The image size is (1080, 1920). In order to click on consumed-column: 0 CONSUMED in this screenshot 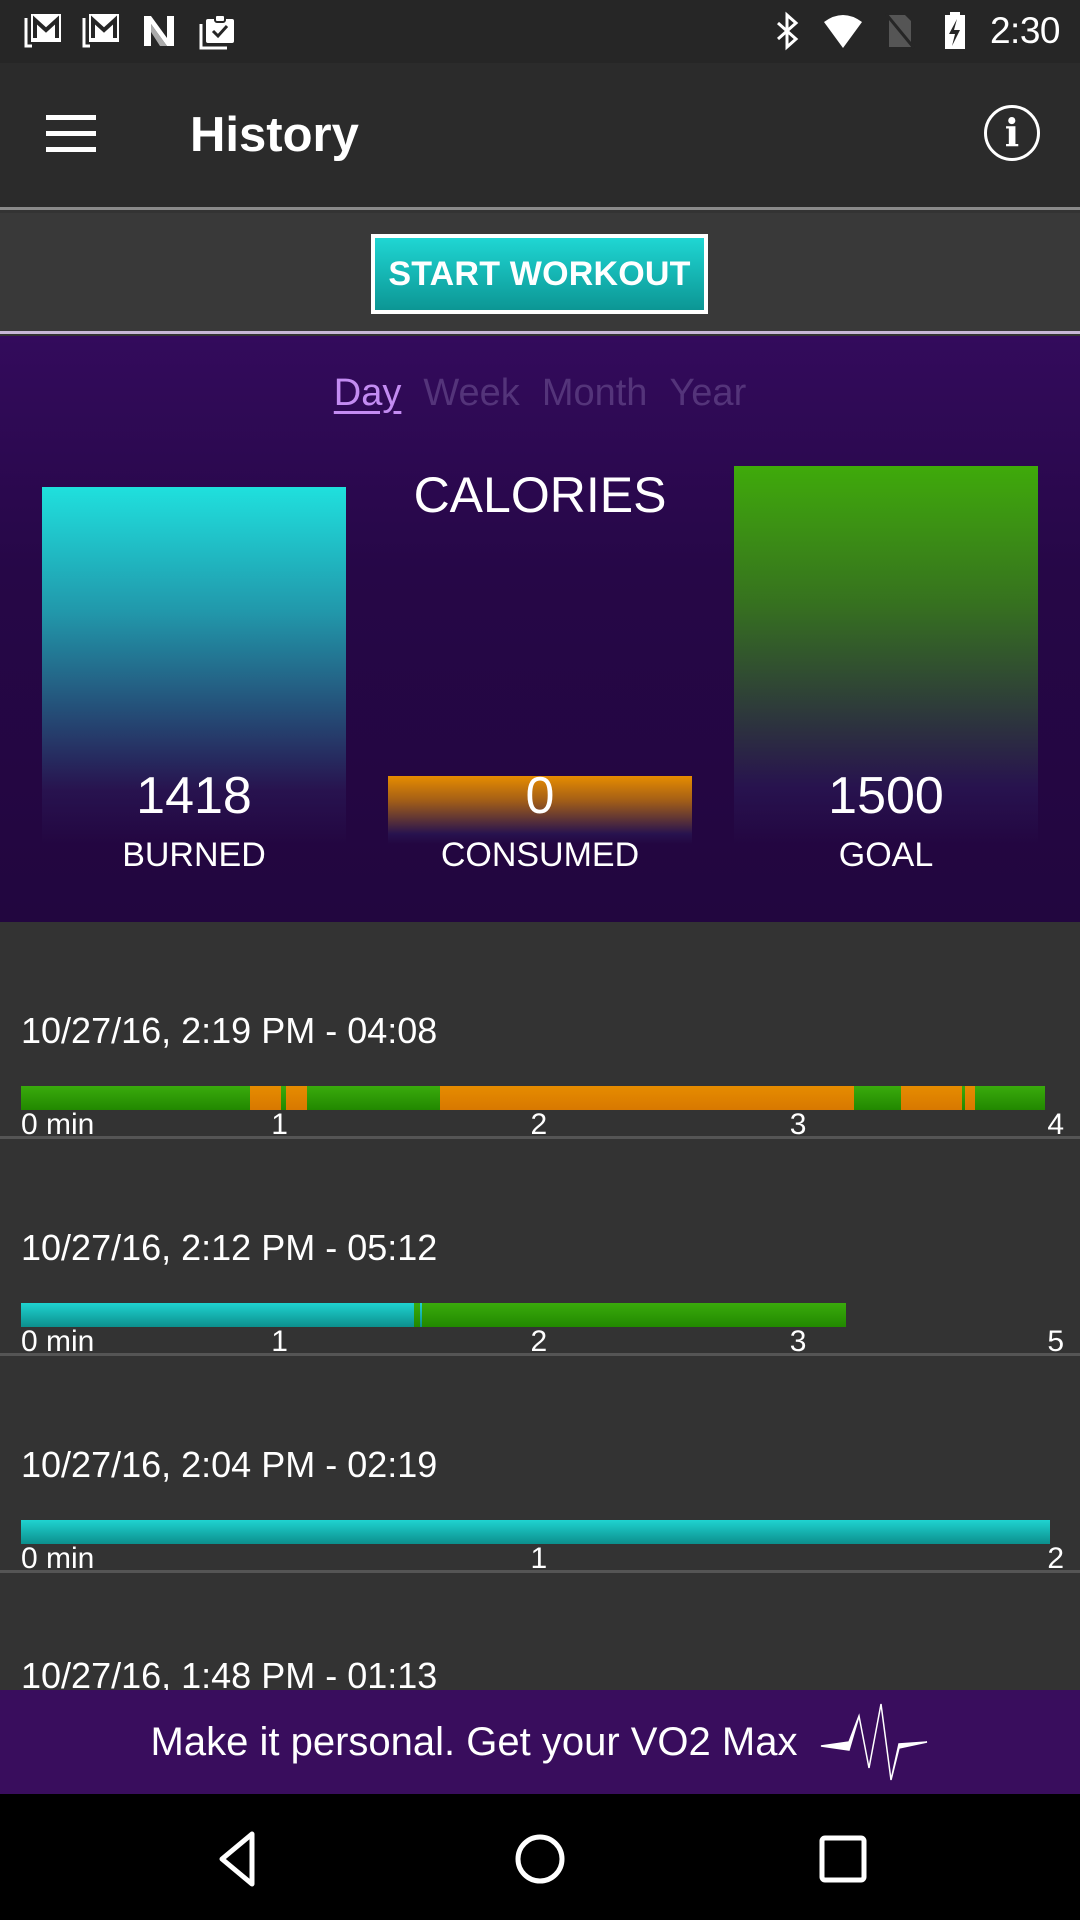, I will do `click(540, 629)`.